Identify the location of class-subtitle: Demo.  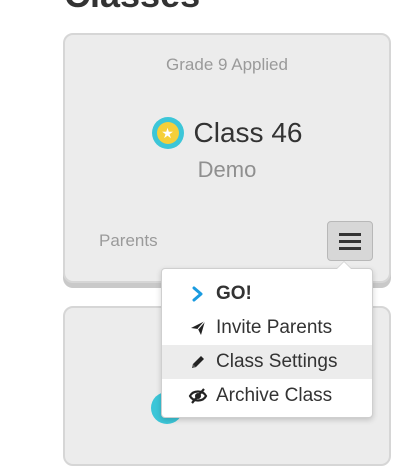
(227, 169).